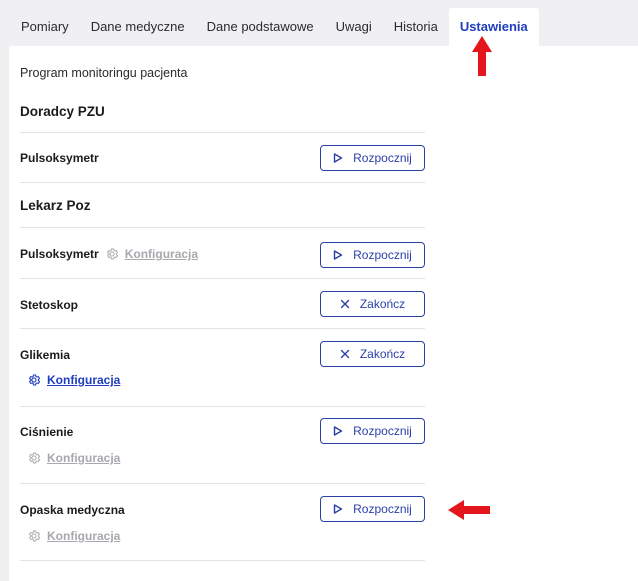 The width and height of the screenshot is (638, 581). Describe the element at coordinates (62, 111) in the screenshot. I see `group-title-doradcy: Doradcy PZU` at that location.